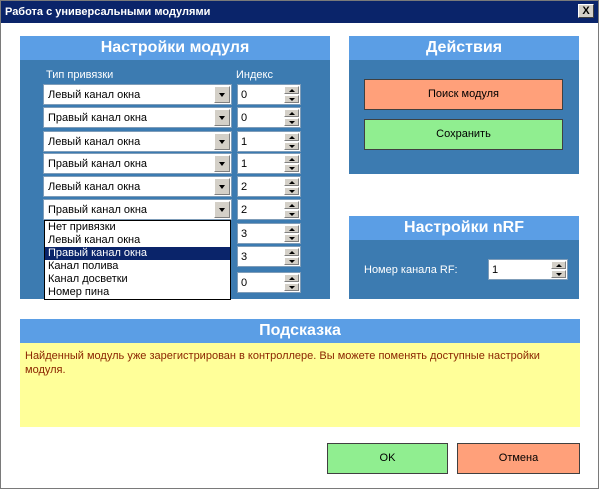  Describe the element at coordinates (463, 134) in the screenshot. I see `save-button: Сохранить` at that location.